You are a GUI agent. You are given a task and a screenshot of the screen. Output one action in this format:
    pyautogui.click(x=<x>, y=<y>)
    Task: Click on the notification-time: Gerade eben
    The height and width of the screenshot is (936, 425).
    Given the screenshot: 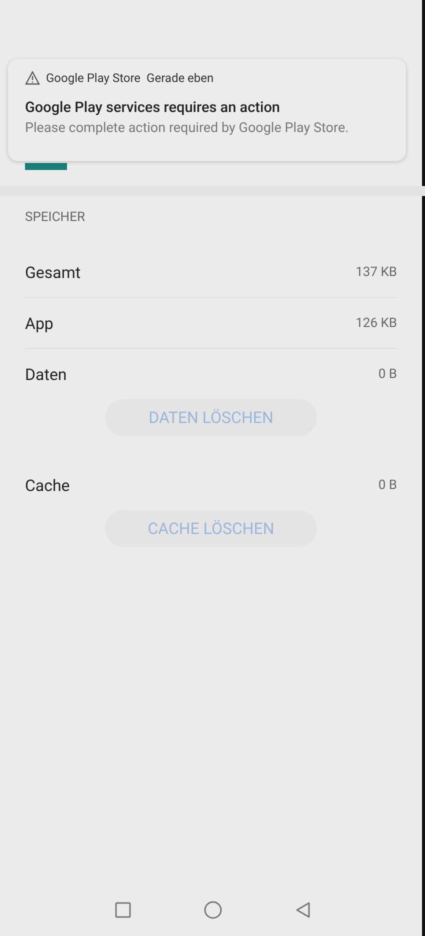 What is the action you would take?
    pyautogui.click(x=180, y=78)
    